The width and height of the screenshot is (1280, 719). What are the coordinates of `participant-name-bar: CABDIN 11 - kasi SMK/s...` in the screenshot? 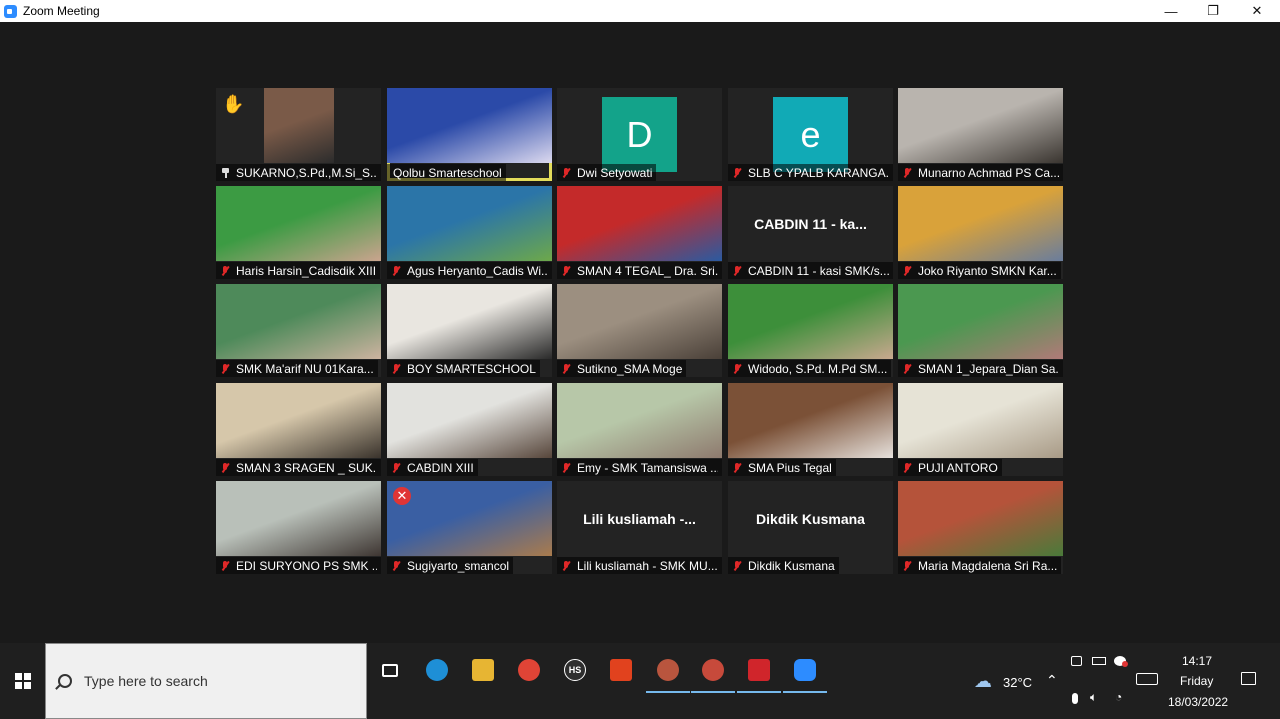 It's located at (810, 270).